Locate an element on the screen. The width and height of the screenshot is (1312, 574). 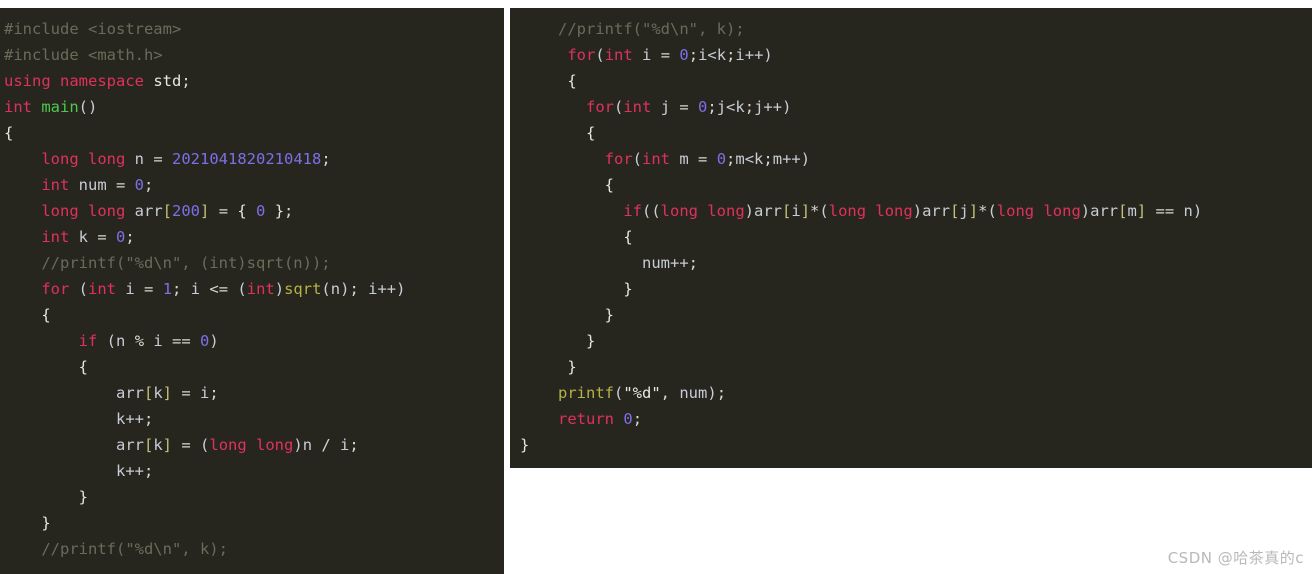
code-token: j is located at coordinates (665, 107).